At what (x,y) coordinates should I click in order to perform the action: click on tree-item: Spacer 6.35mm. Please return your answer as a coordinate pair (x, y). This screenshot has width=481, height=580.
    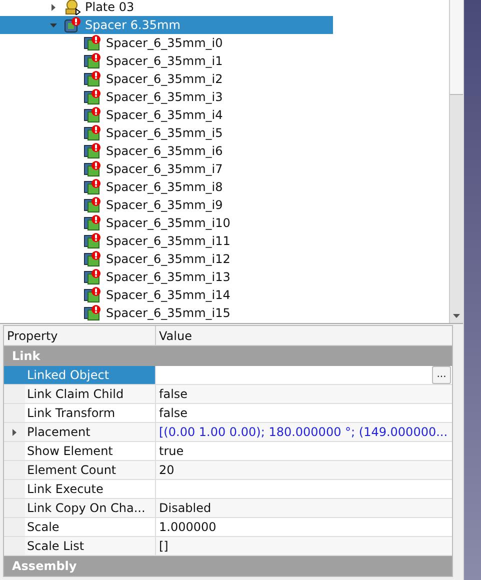
    Looking at the image, I should click on (166, 25).